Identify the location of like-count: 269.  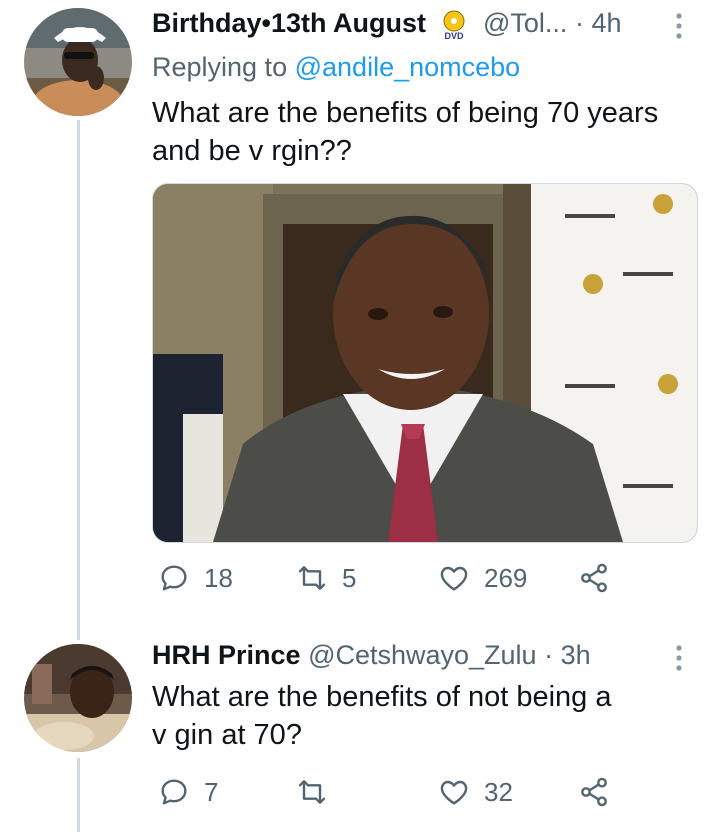
(506, 577).